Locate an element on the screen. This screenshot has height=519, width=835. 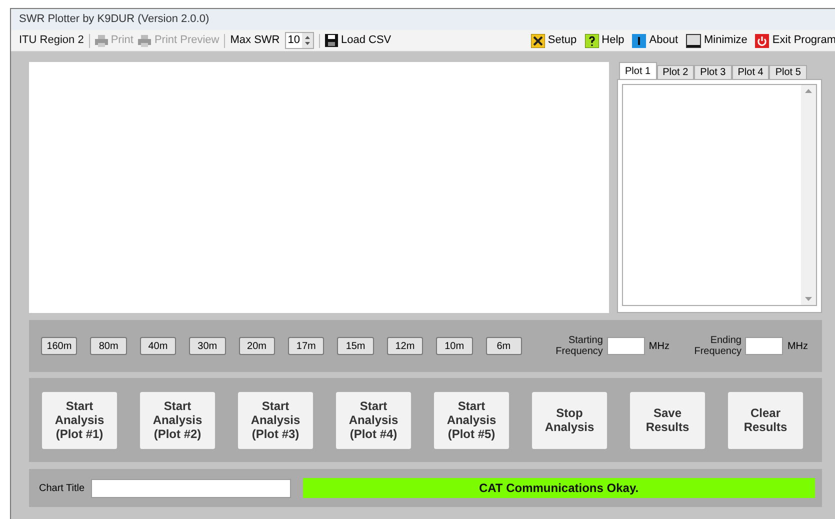
band-button: 30m is located at coordinates (207, 346).